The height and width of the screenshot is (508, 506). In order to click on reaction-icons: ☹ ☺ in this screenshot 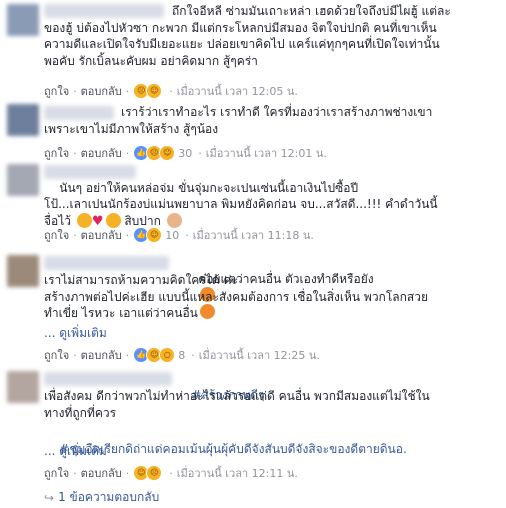, I will do `click(148, 91)`.